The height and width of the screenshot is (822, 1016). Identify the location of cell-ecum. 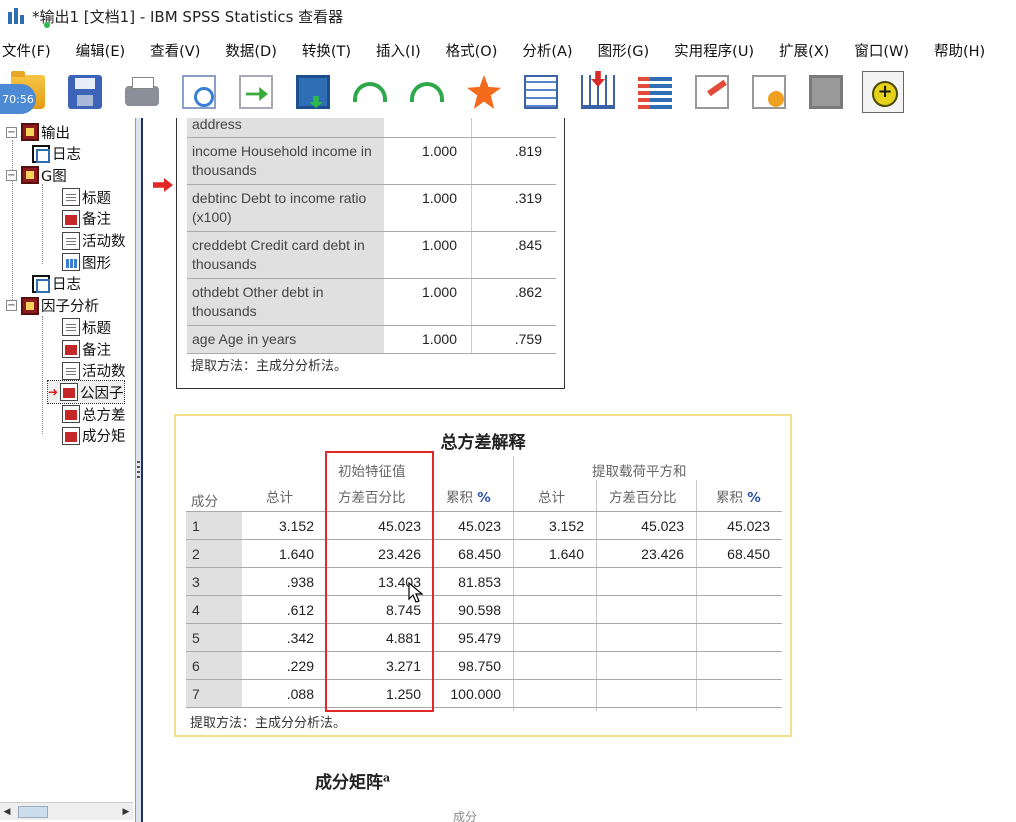
(739, 582).